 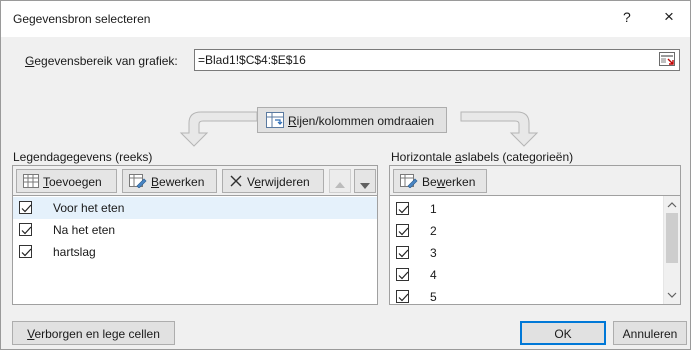 What do you see at coordinates (278, 182) in the screenshot?
I see `remove-series-label: Verwijderen` at bounding box center [278, 182].